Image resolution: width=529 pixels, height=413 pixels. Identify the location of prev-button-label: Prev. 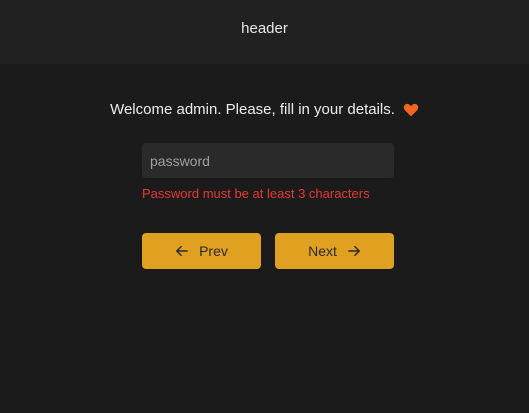
(213, 251).